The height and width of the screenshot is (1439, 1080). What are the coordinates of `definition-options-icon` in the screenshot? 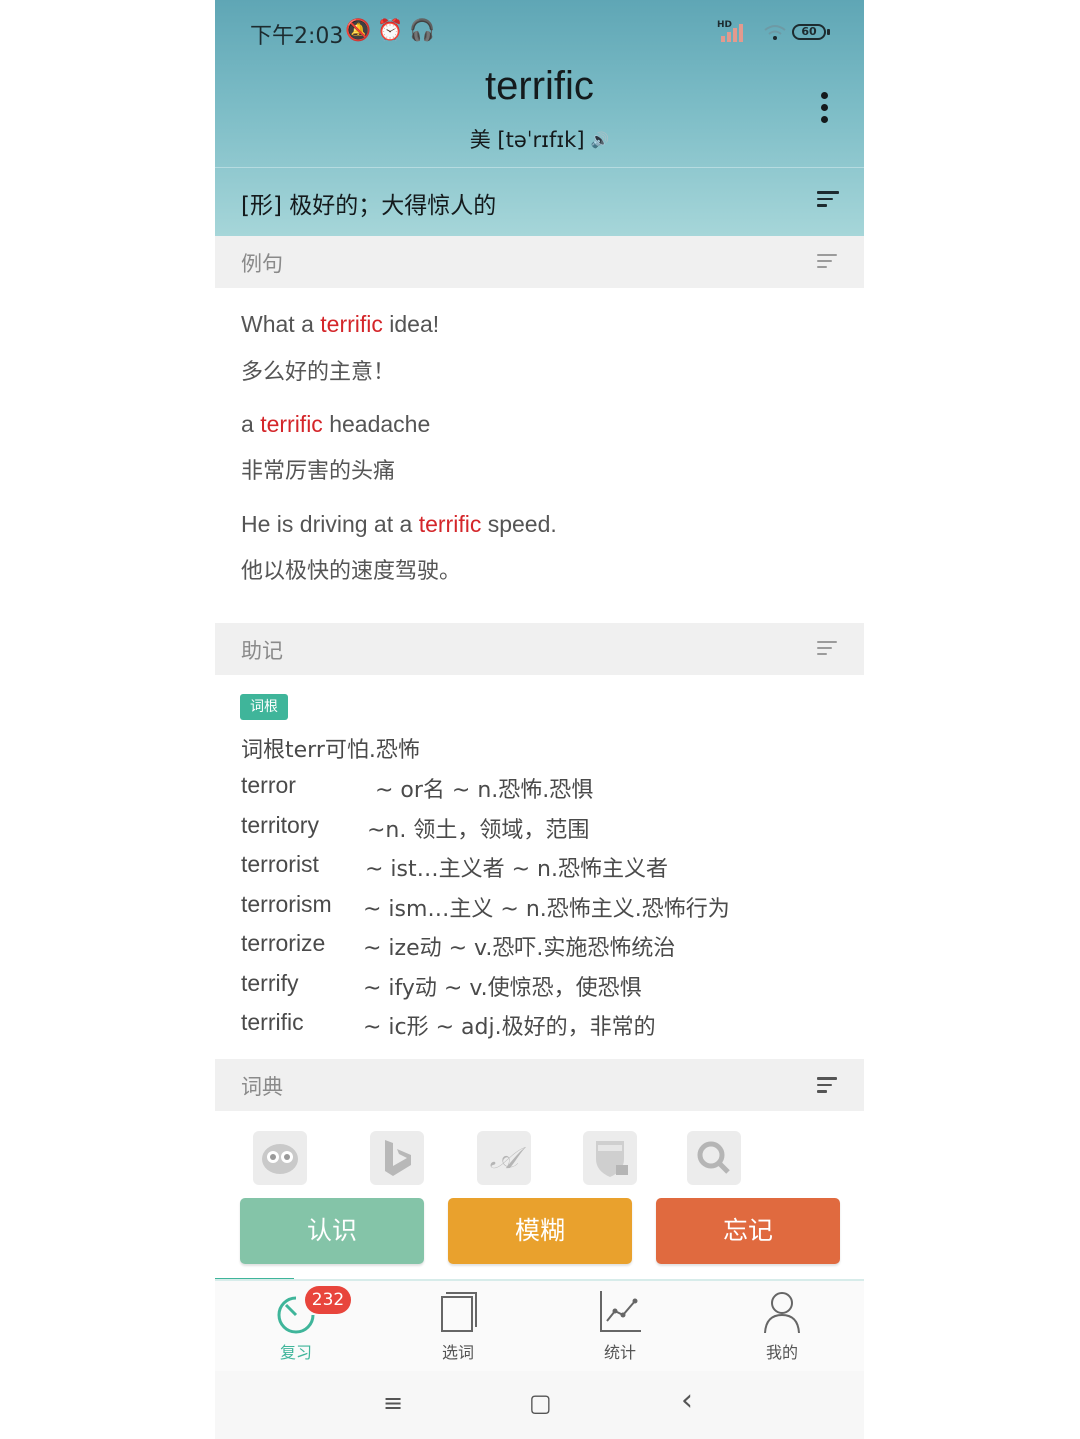 It's located at (828, 200).